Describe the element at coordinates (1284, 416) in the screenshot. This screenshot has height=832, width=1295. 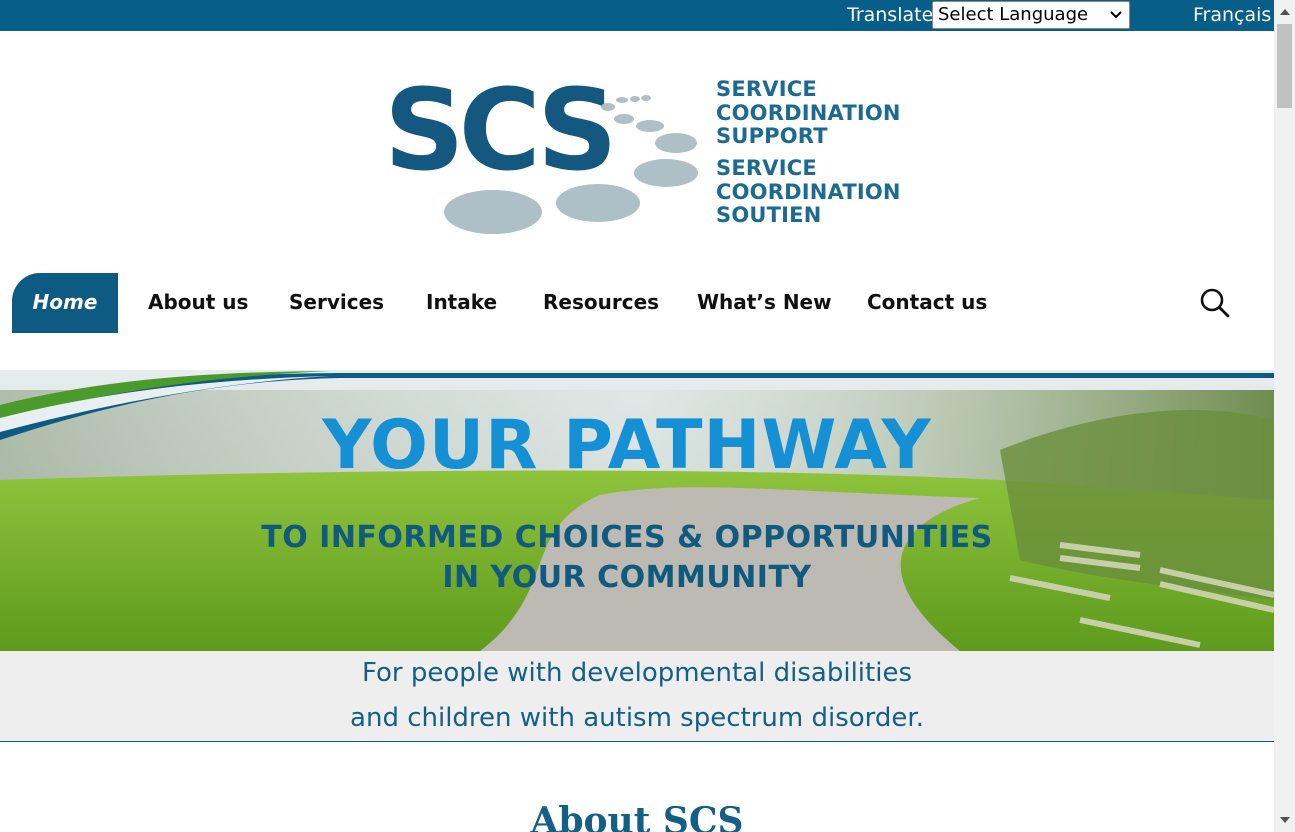
I see `page-scrollbar` at that location.